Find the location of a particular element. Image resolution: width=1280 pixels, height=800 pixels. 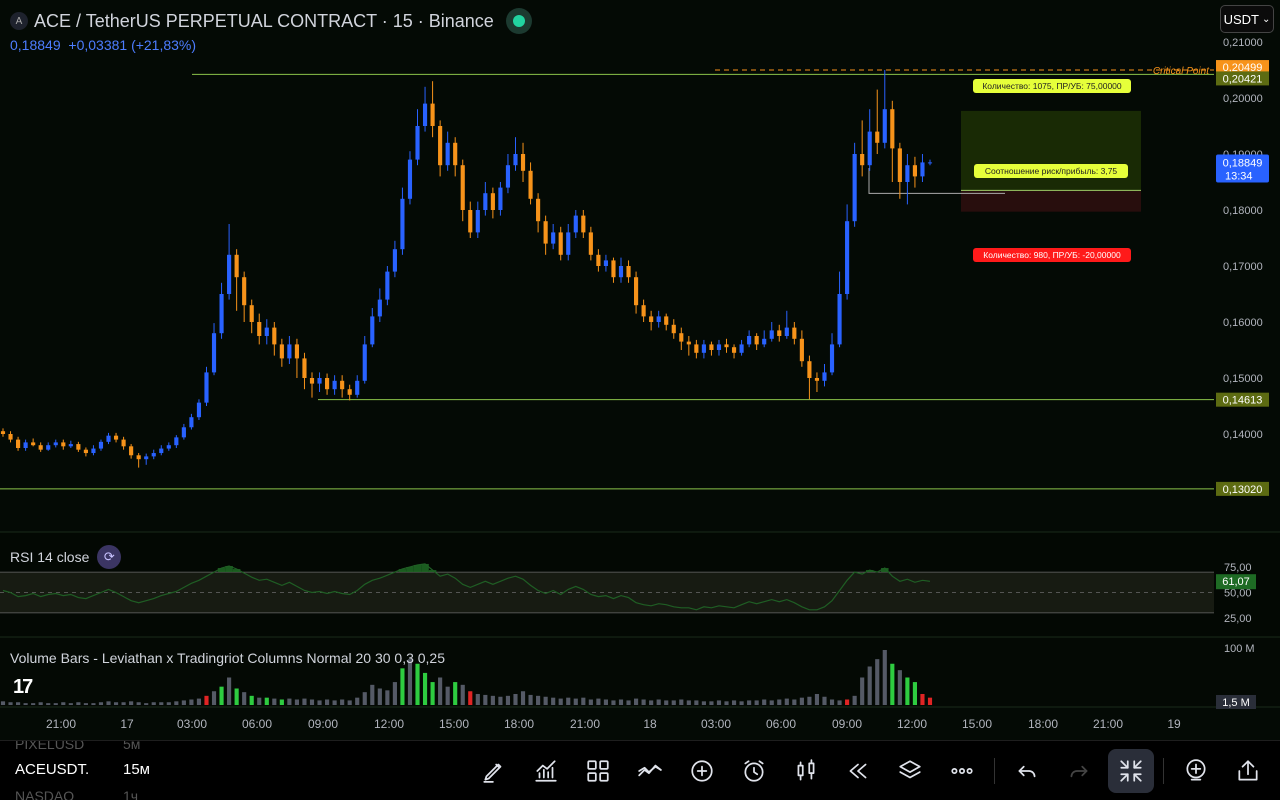

fullscreen-exit-button is located at coordinates (1131, 771).